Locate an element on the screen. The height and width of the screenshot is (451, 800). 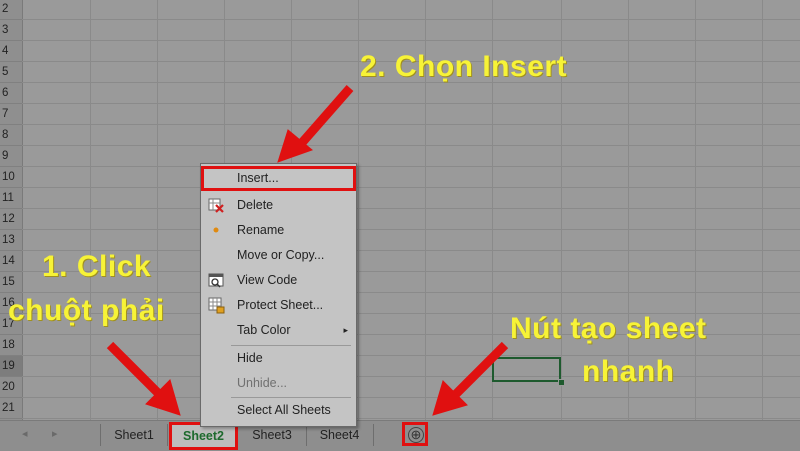
arrow-to-sheet2-tab is located at coordinates (143, 378).